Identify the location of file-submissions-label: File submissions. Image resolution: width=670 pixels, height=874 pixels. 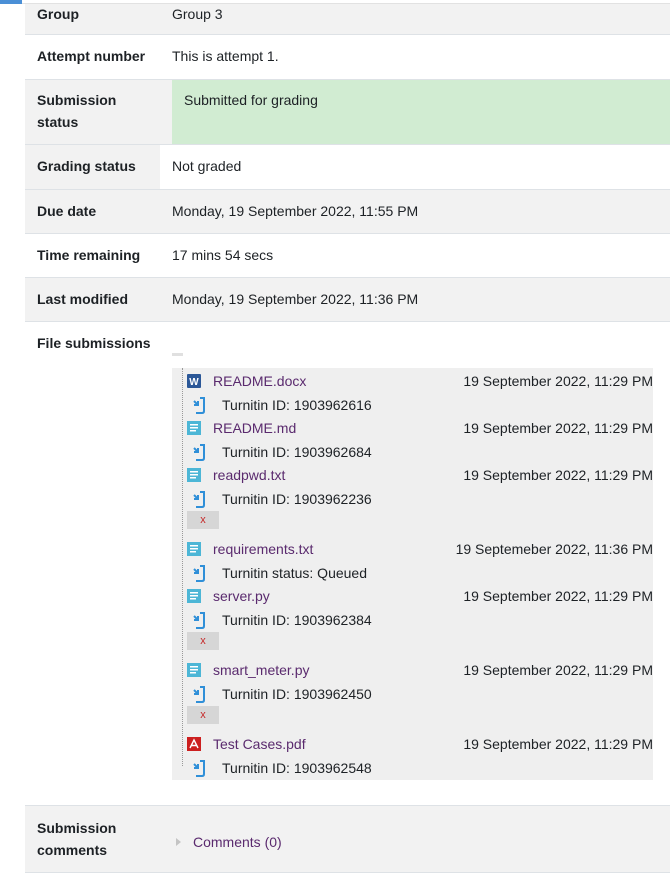
(94, 343).